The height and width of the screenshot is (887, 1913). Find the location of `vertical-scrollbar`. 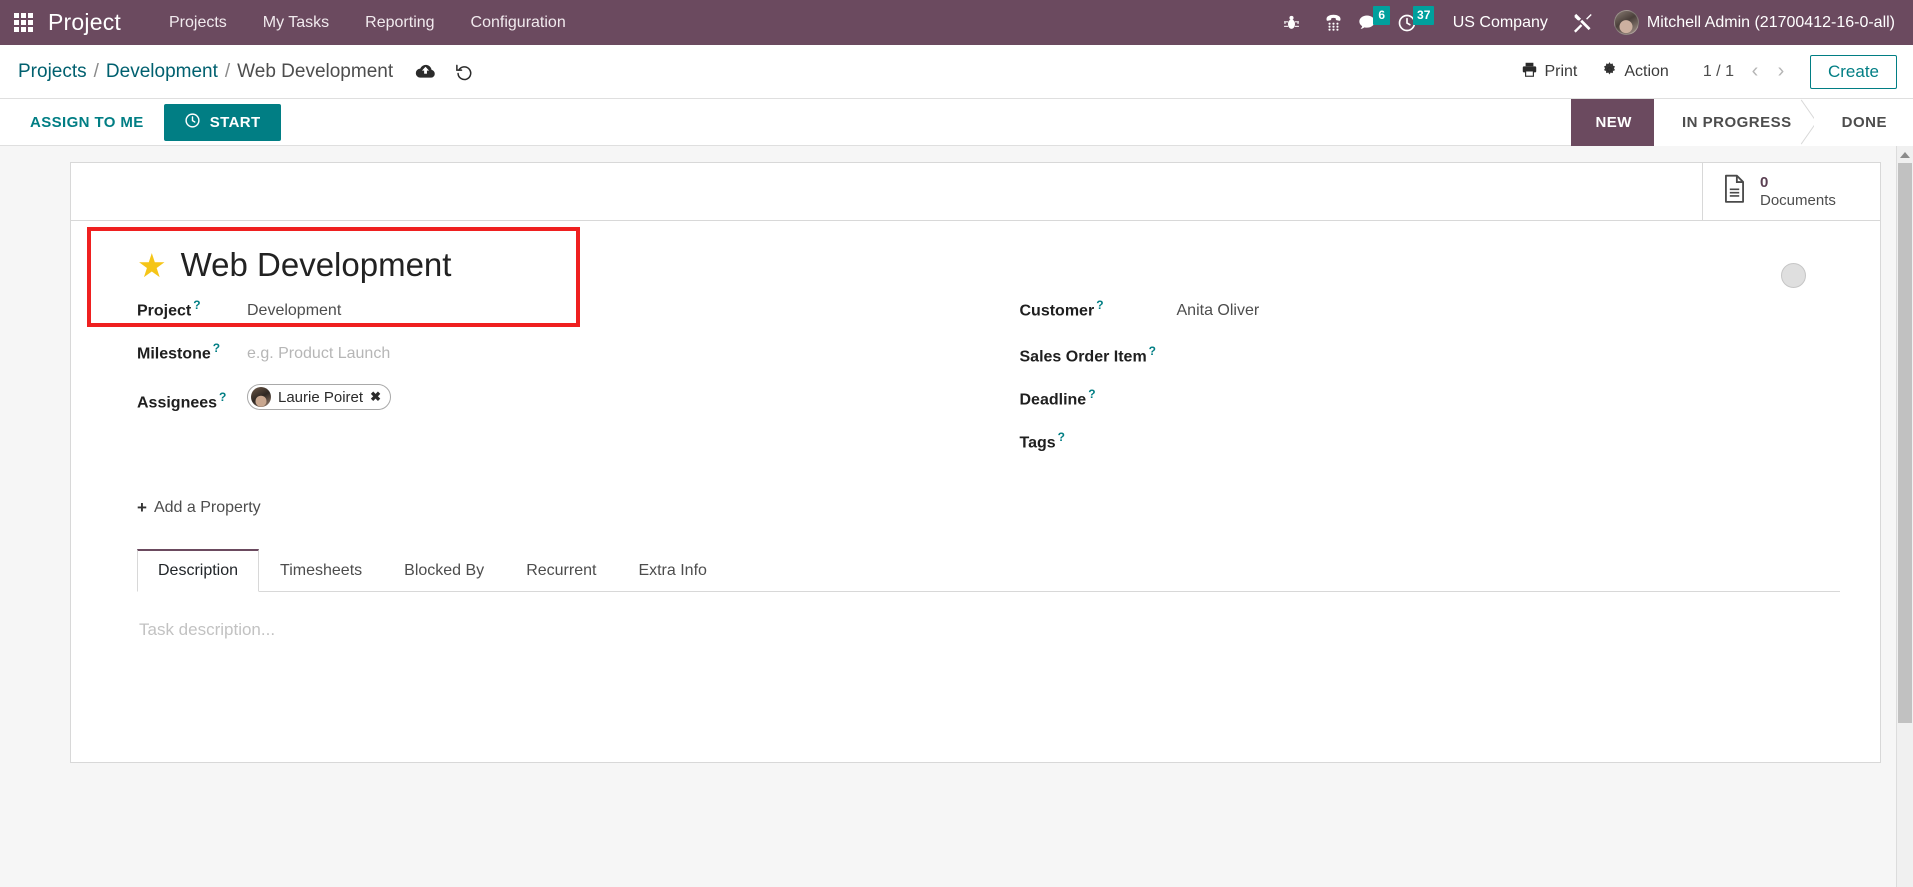

vertical-scrollbar is located at coordinates (1904, 516).